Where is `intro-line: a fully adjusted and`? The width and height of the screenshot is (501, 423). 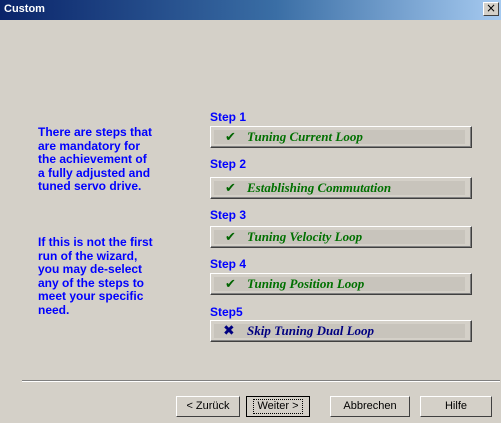 intro-line: a fully adjusted and is located at coordinates (94, 172).